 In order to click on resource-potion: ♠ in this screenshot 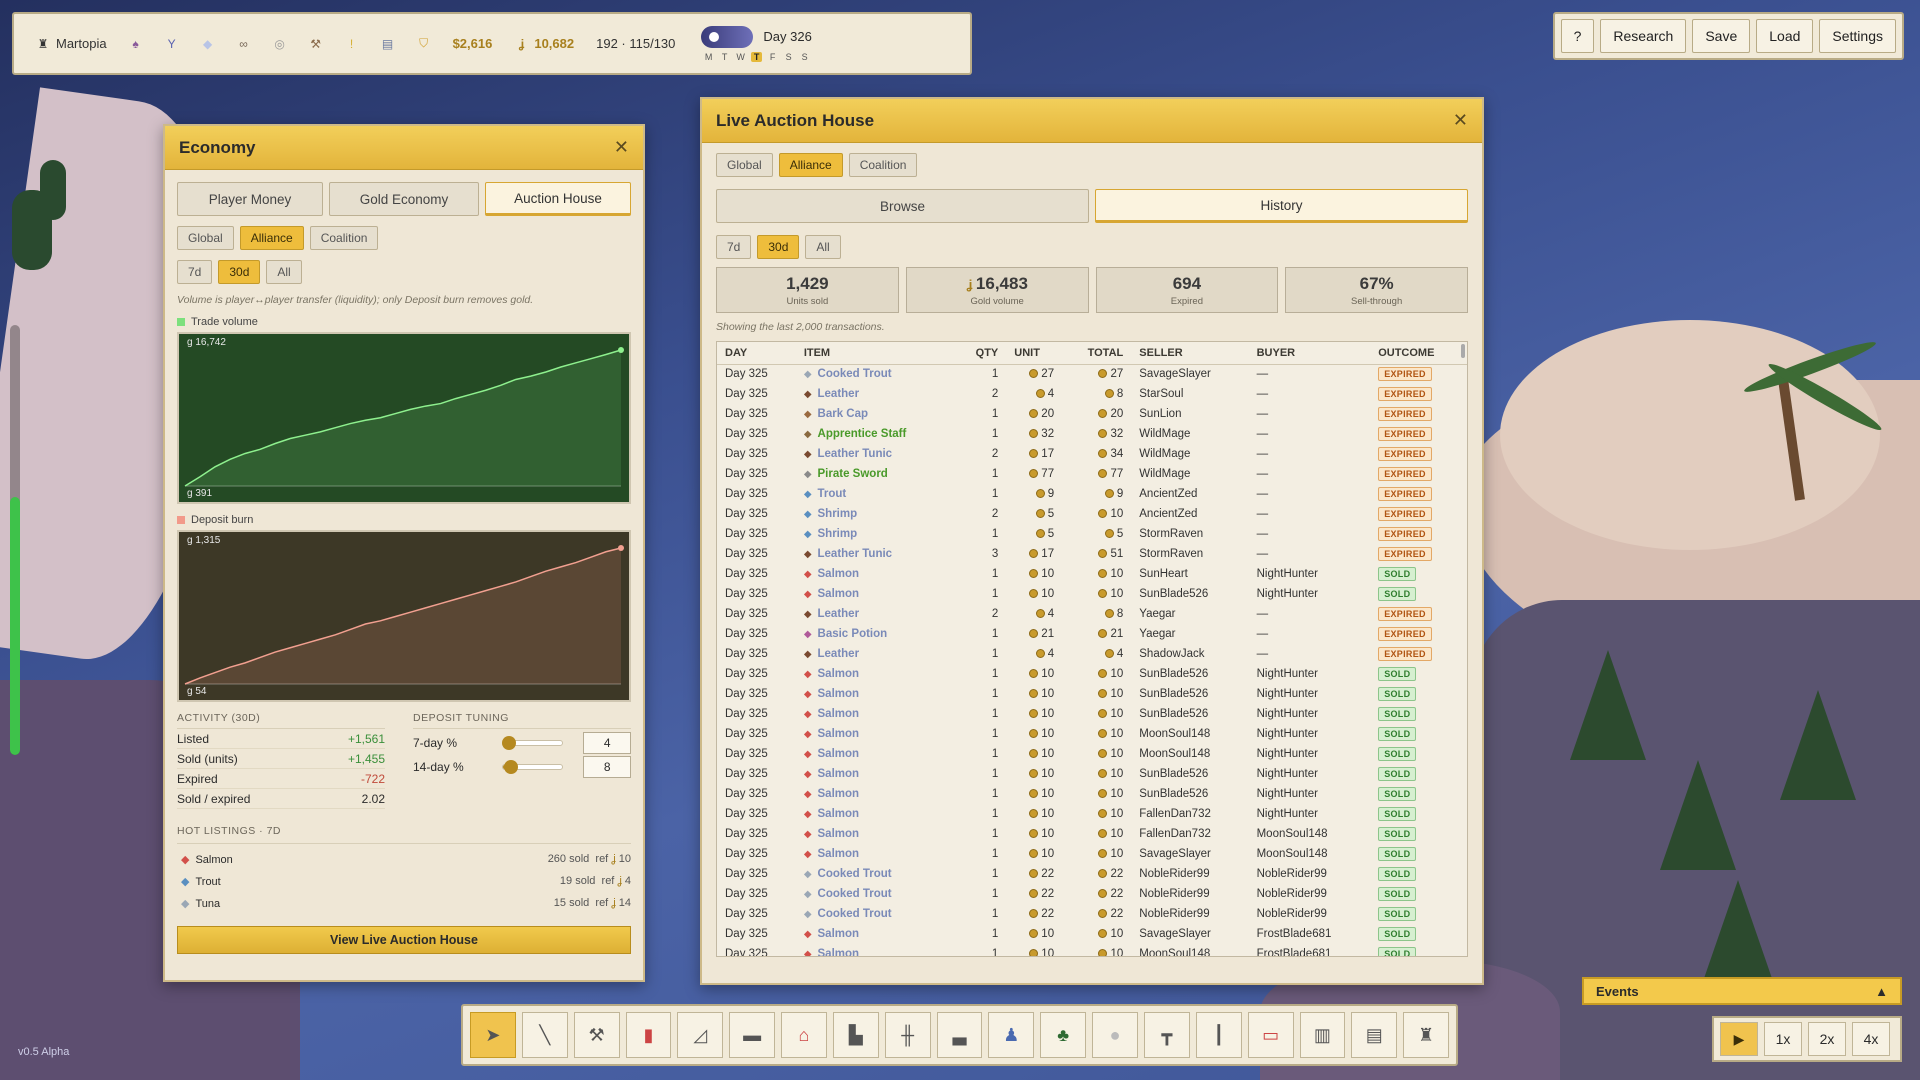, I will do `click(136, 44)`.